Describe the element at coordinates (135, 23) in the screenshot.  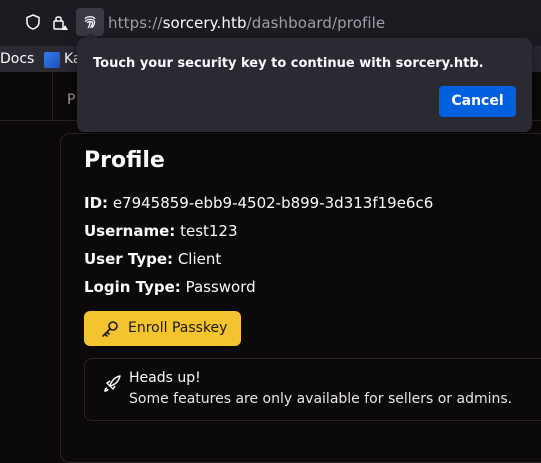
I see `url-scheme: https://` at that location.